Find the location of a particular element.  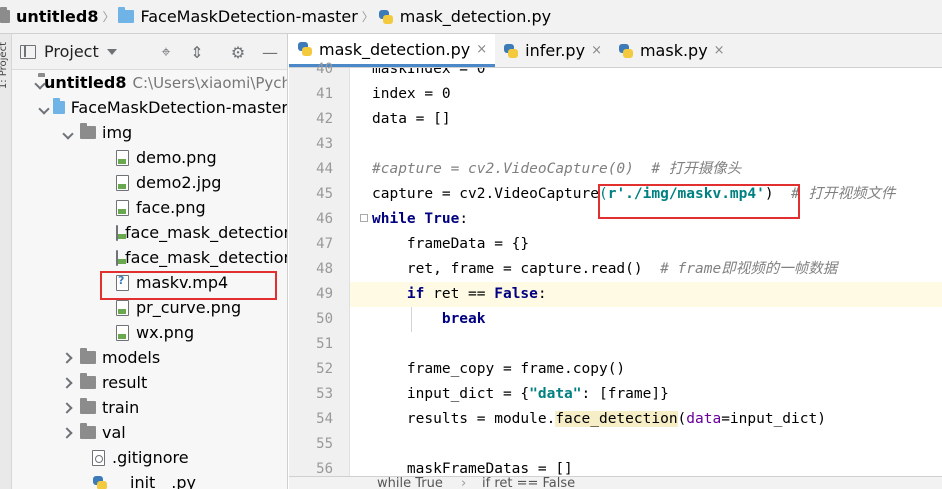

tree-item-label: demo2.jpg is located at coordinates (179, 182).